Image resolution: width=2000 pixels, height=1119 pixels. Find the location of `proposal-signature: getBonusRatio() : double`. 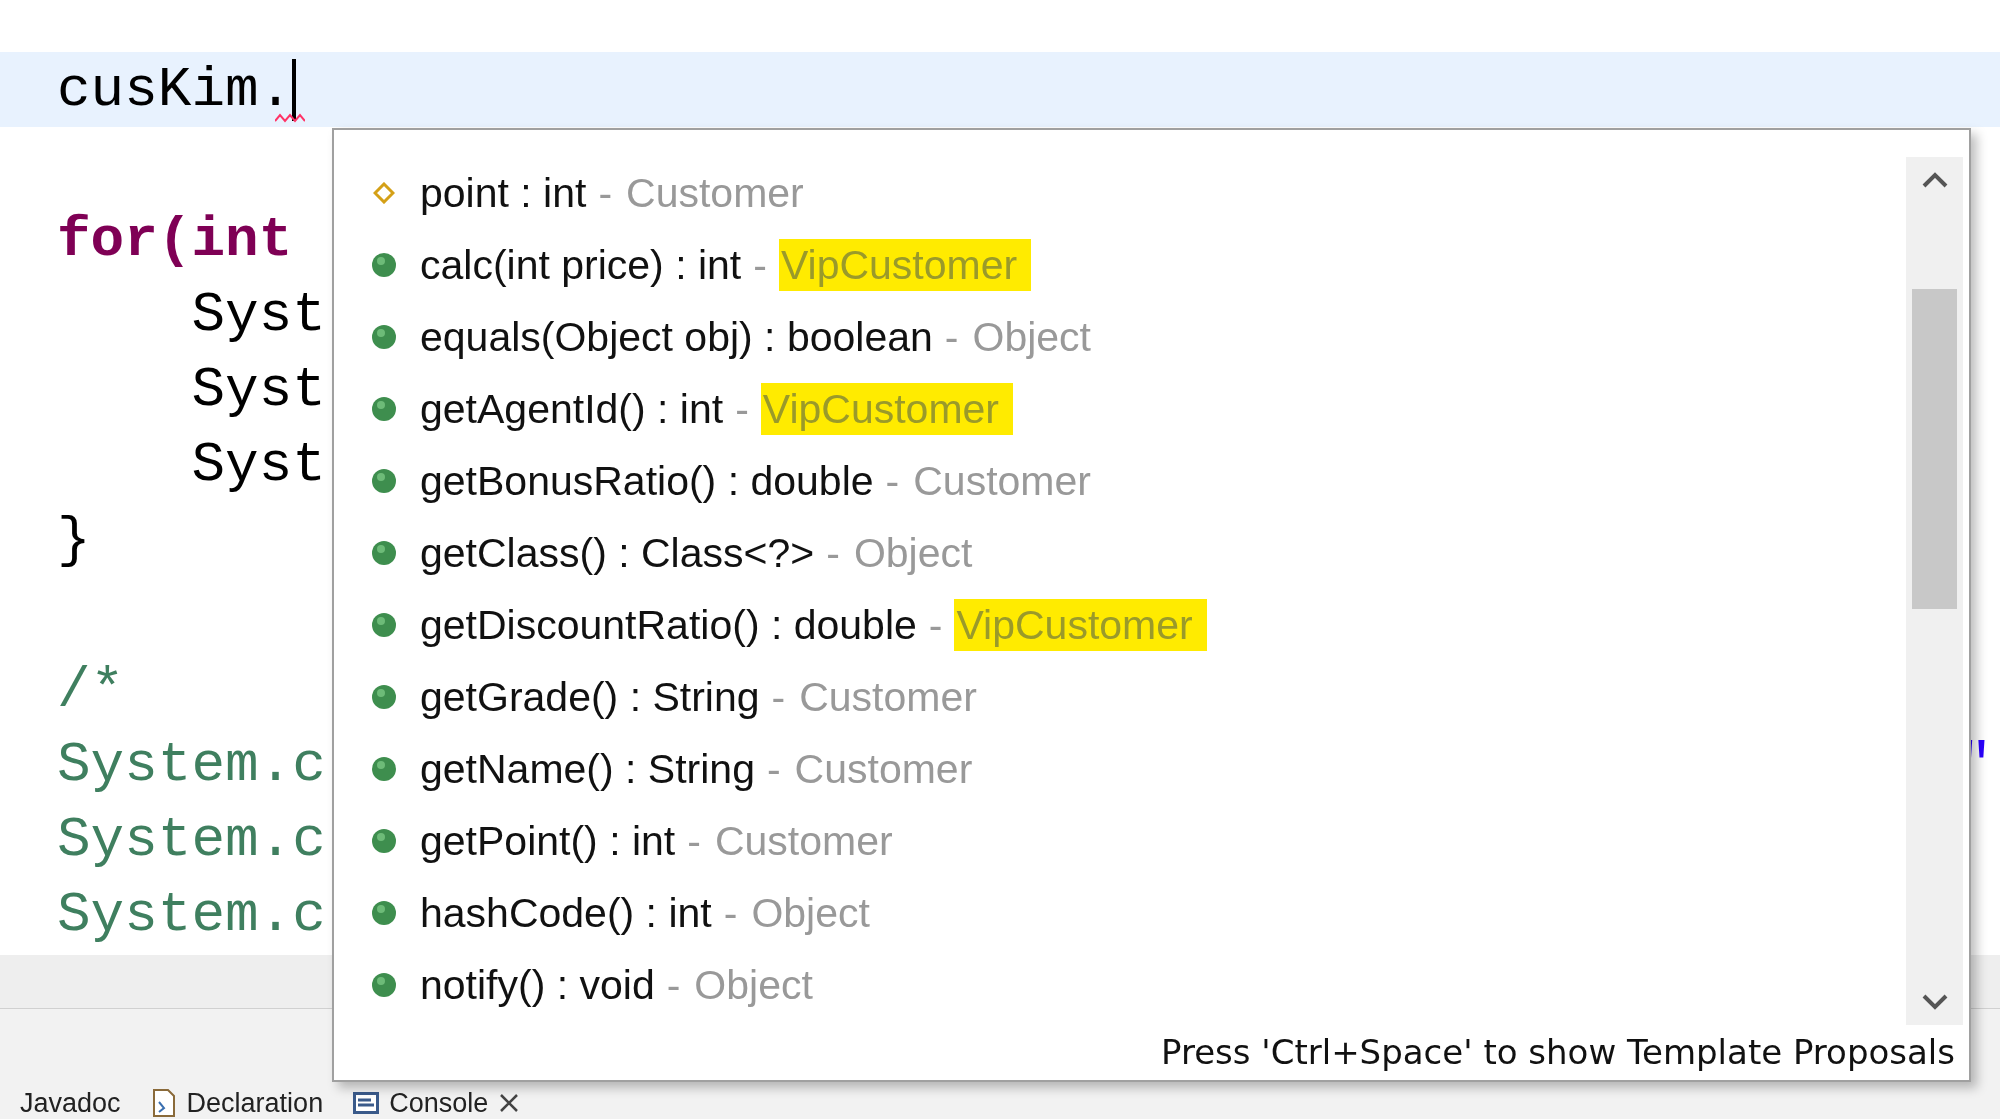

proposal-signature: getBonusRatio() : double is located at coordinates (647, 481).